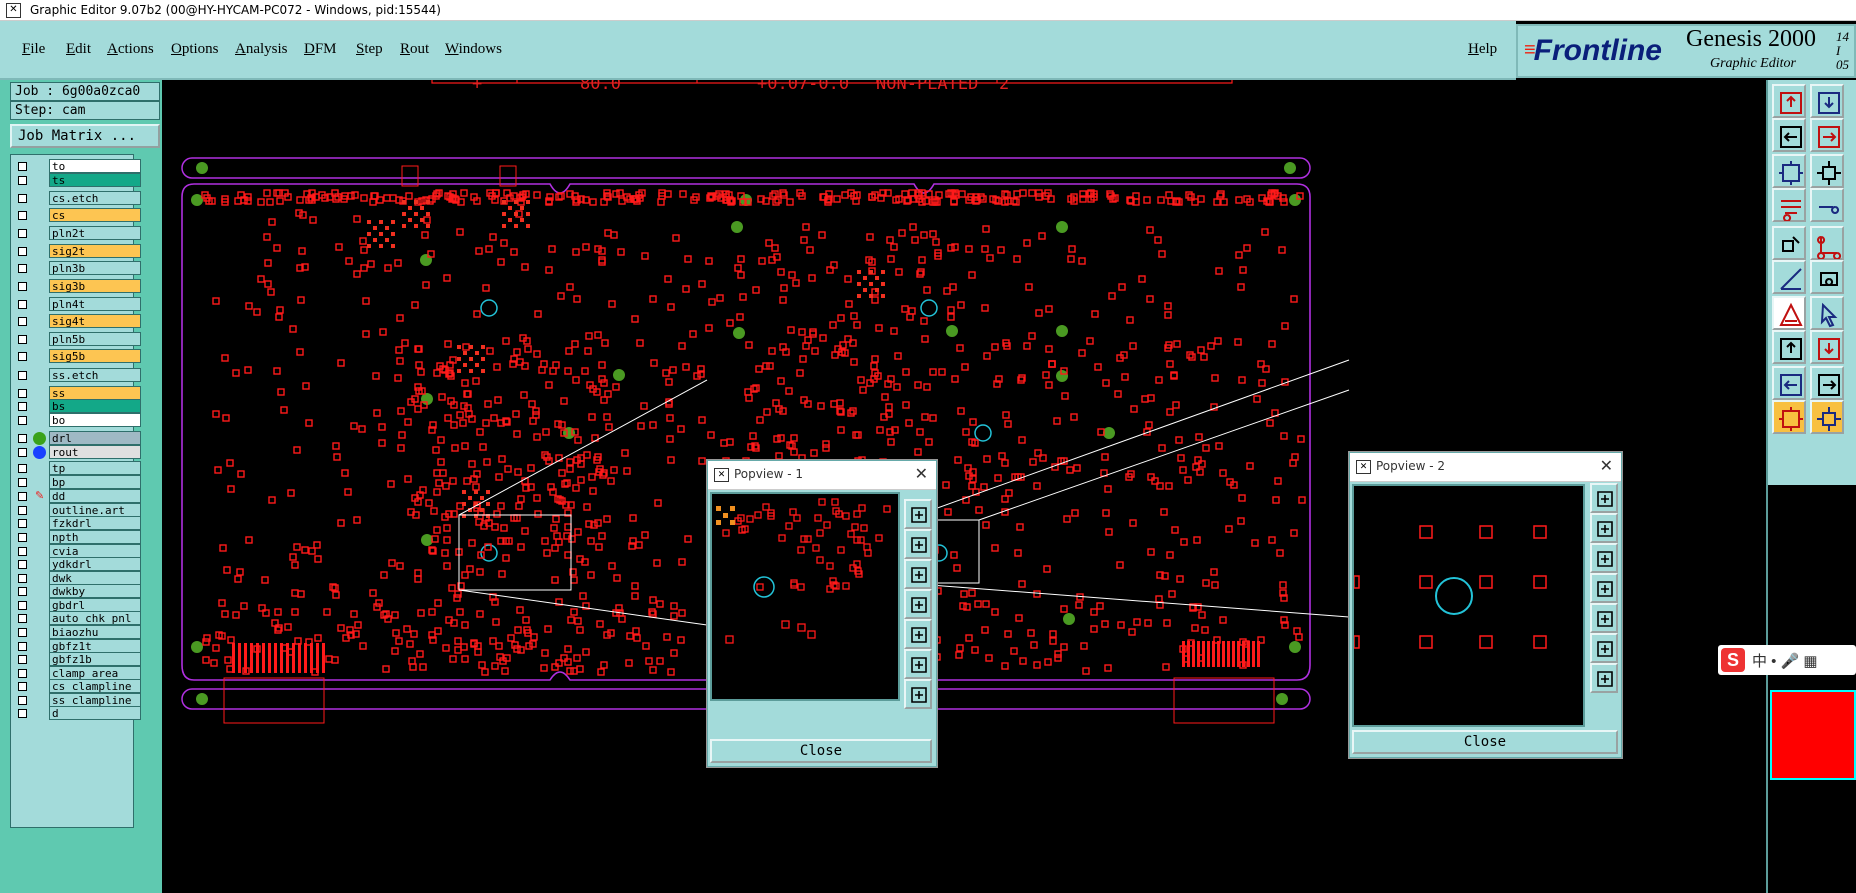 This screenshot has height=893, width=1856. Describe the element at coordinates (95, 438) in the screenshot. I see `layer-name: drl` at that location.